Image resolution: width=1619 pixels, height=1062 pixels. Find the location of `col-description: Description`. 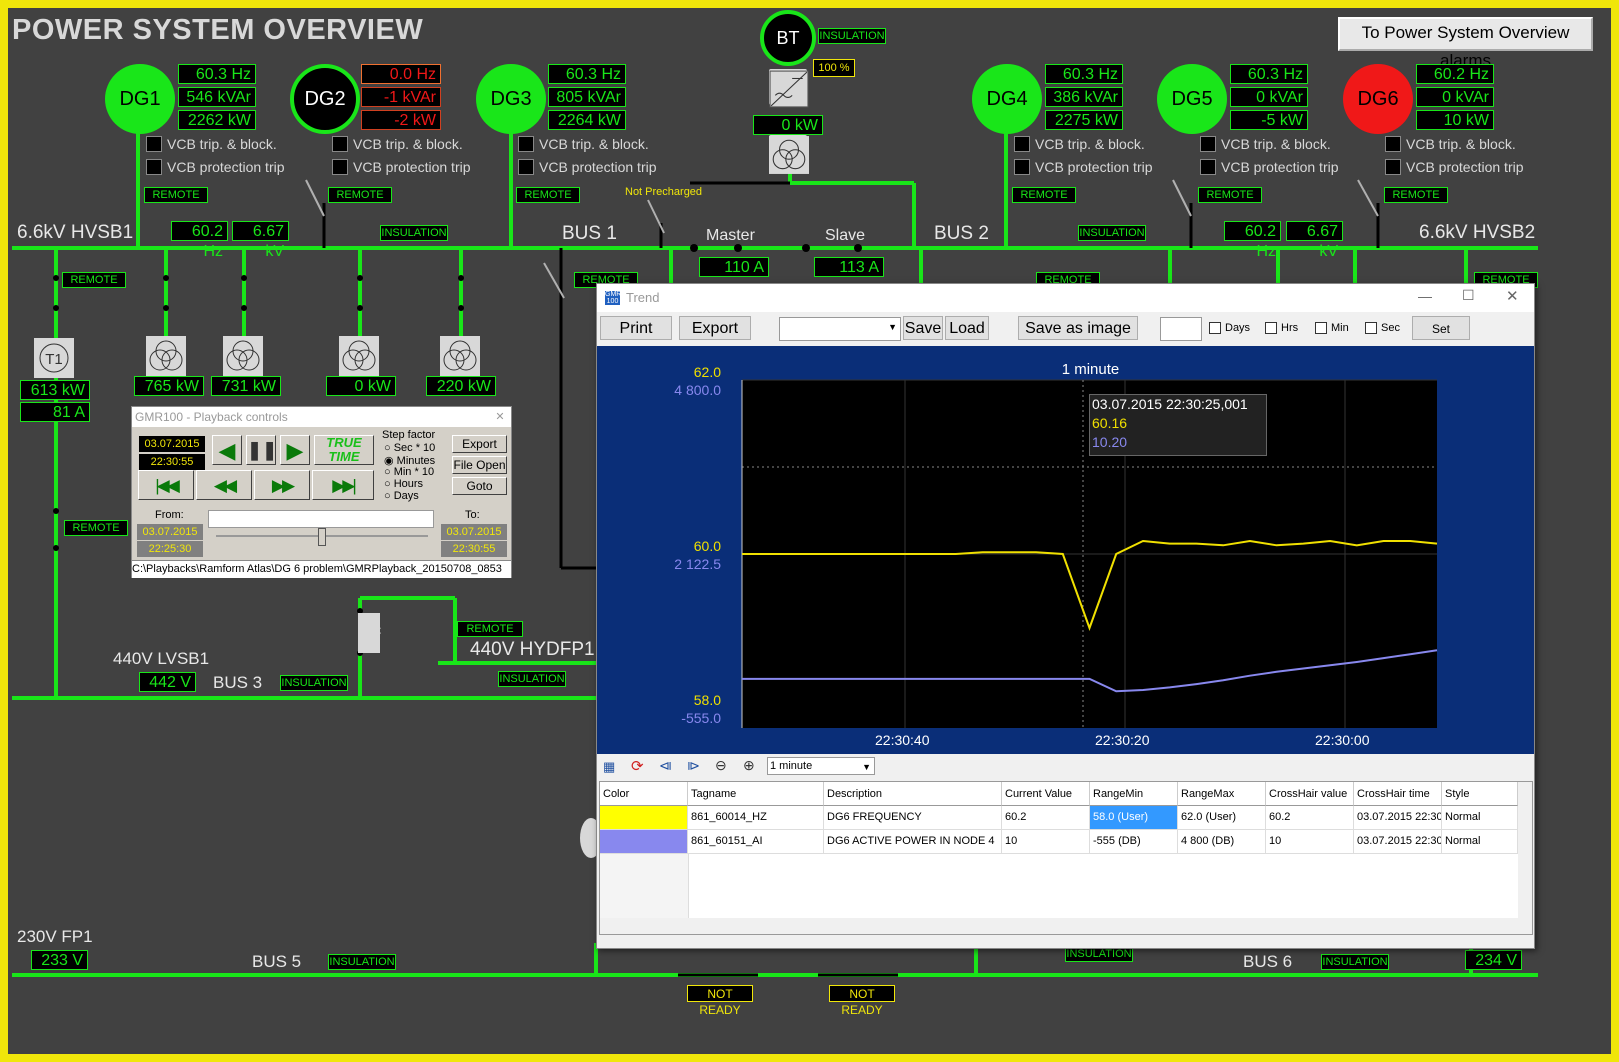

col-description: Description is located at coordinates (913, 794).